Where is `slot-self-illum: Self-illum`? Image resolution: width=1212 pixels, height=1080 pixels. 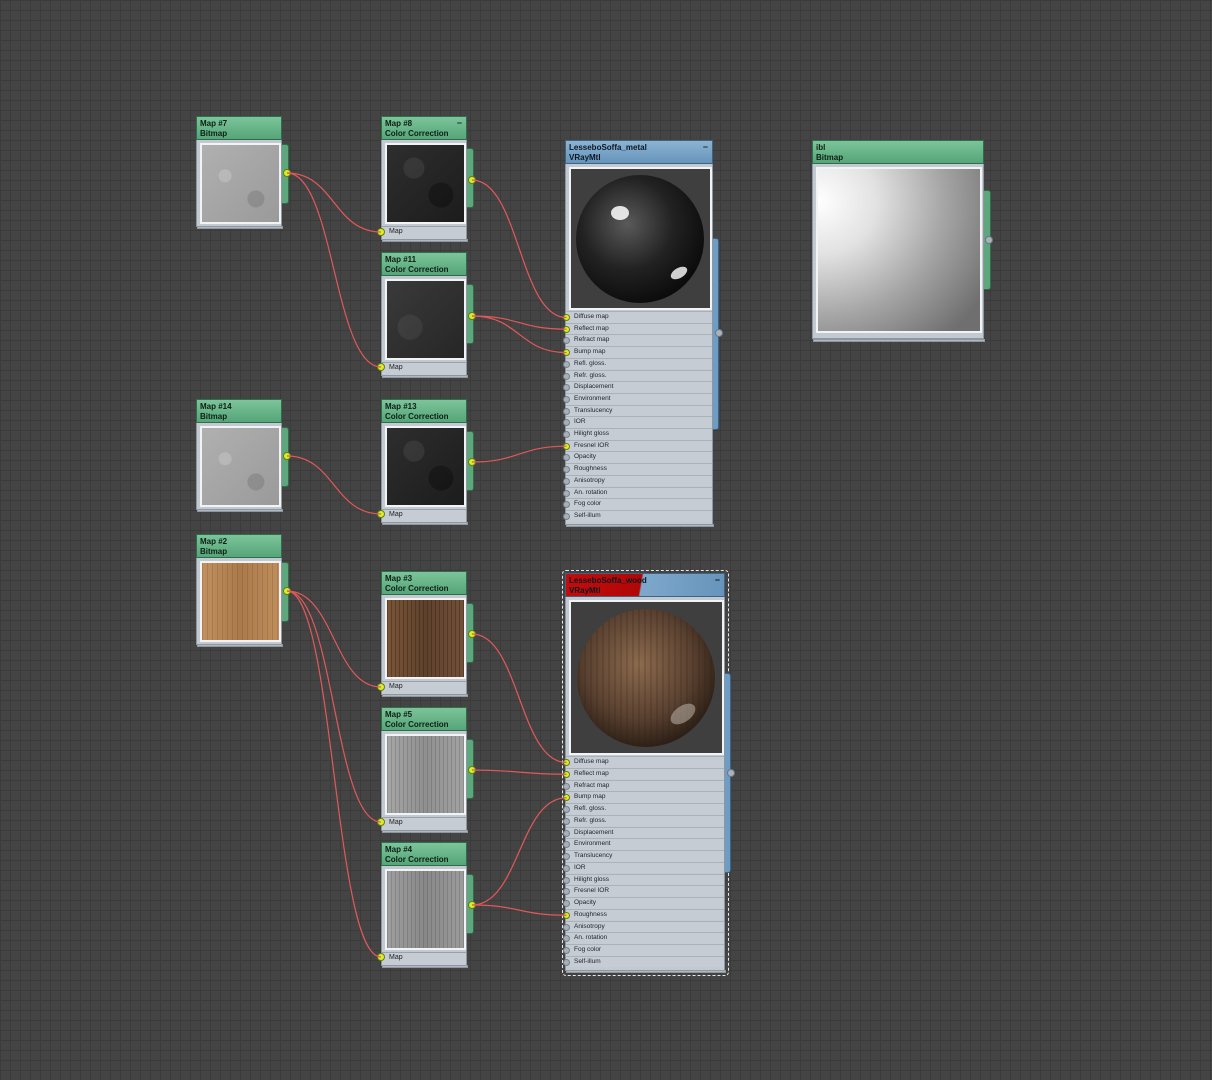 slot-self-illum: Self-illum is located at coordinates (643, 961).